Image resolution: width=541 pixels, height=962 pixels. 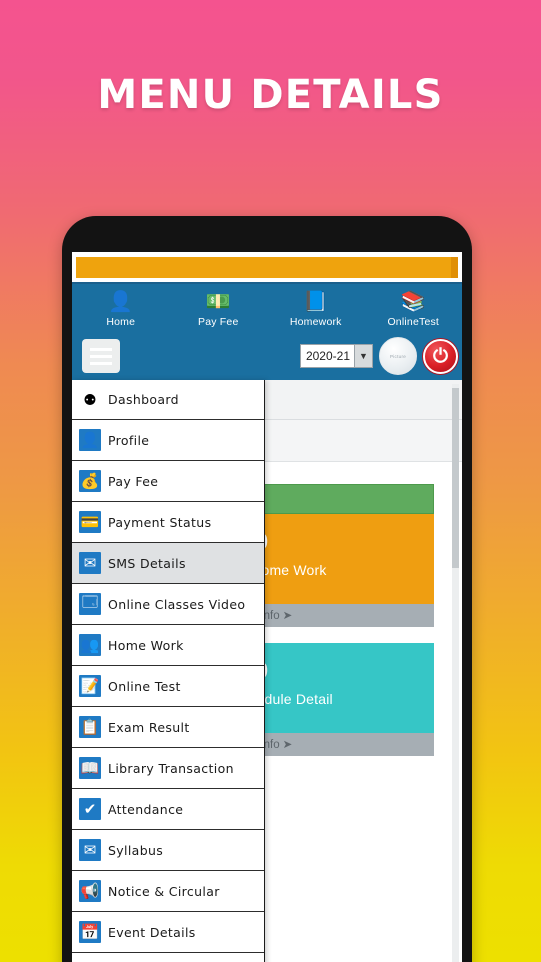 I want to click on topnav-item-online-test: 📚 OnlineTest, so click(x=414, y=309).